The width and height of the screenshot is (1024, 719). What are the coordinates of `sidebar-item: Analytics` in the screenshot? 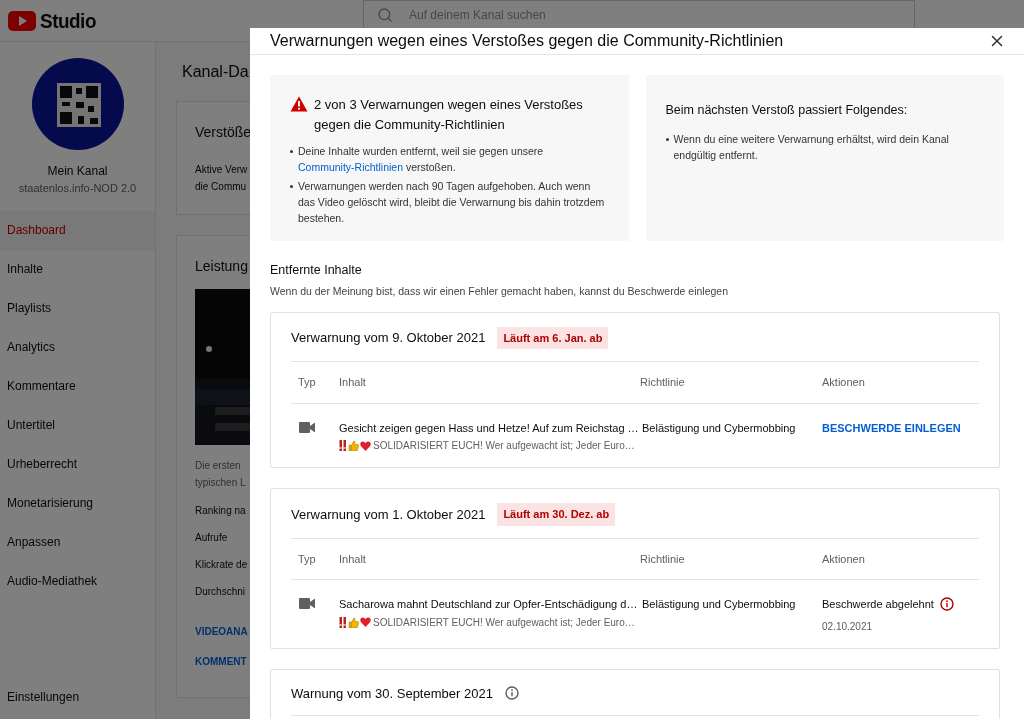 It's located at (77, 347).